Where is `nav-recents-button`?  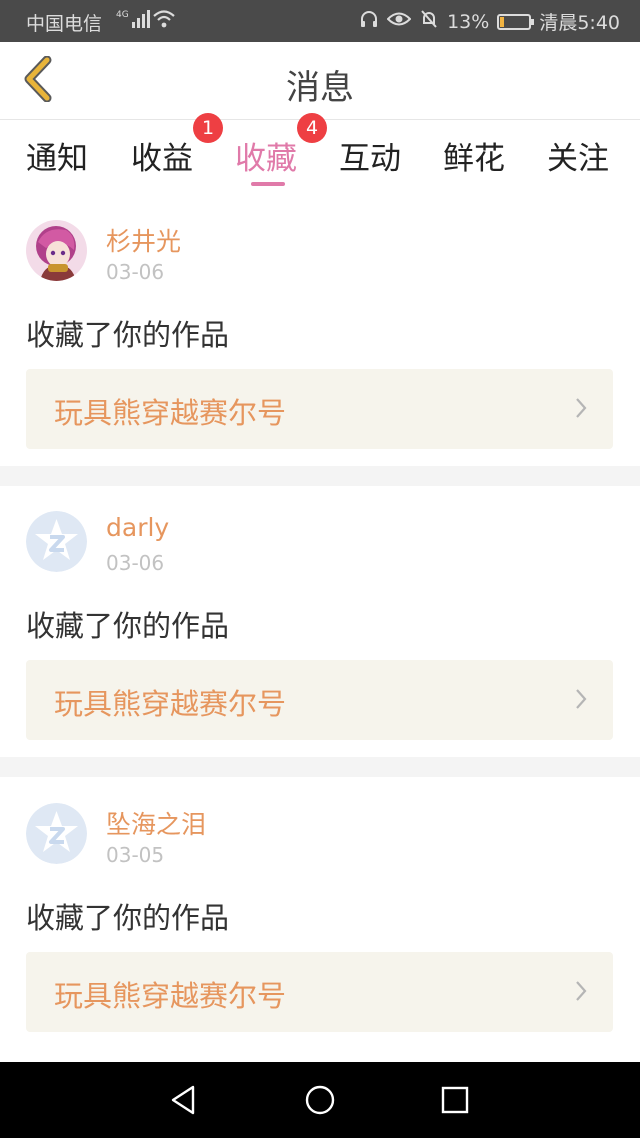
nav-recents-button is located at coordinates (455, 1102).